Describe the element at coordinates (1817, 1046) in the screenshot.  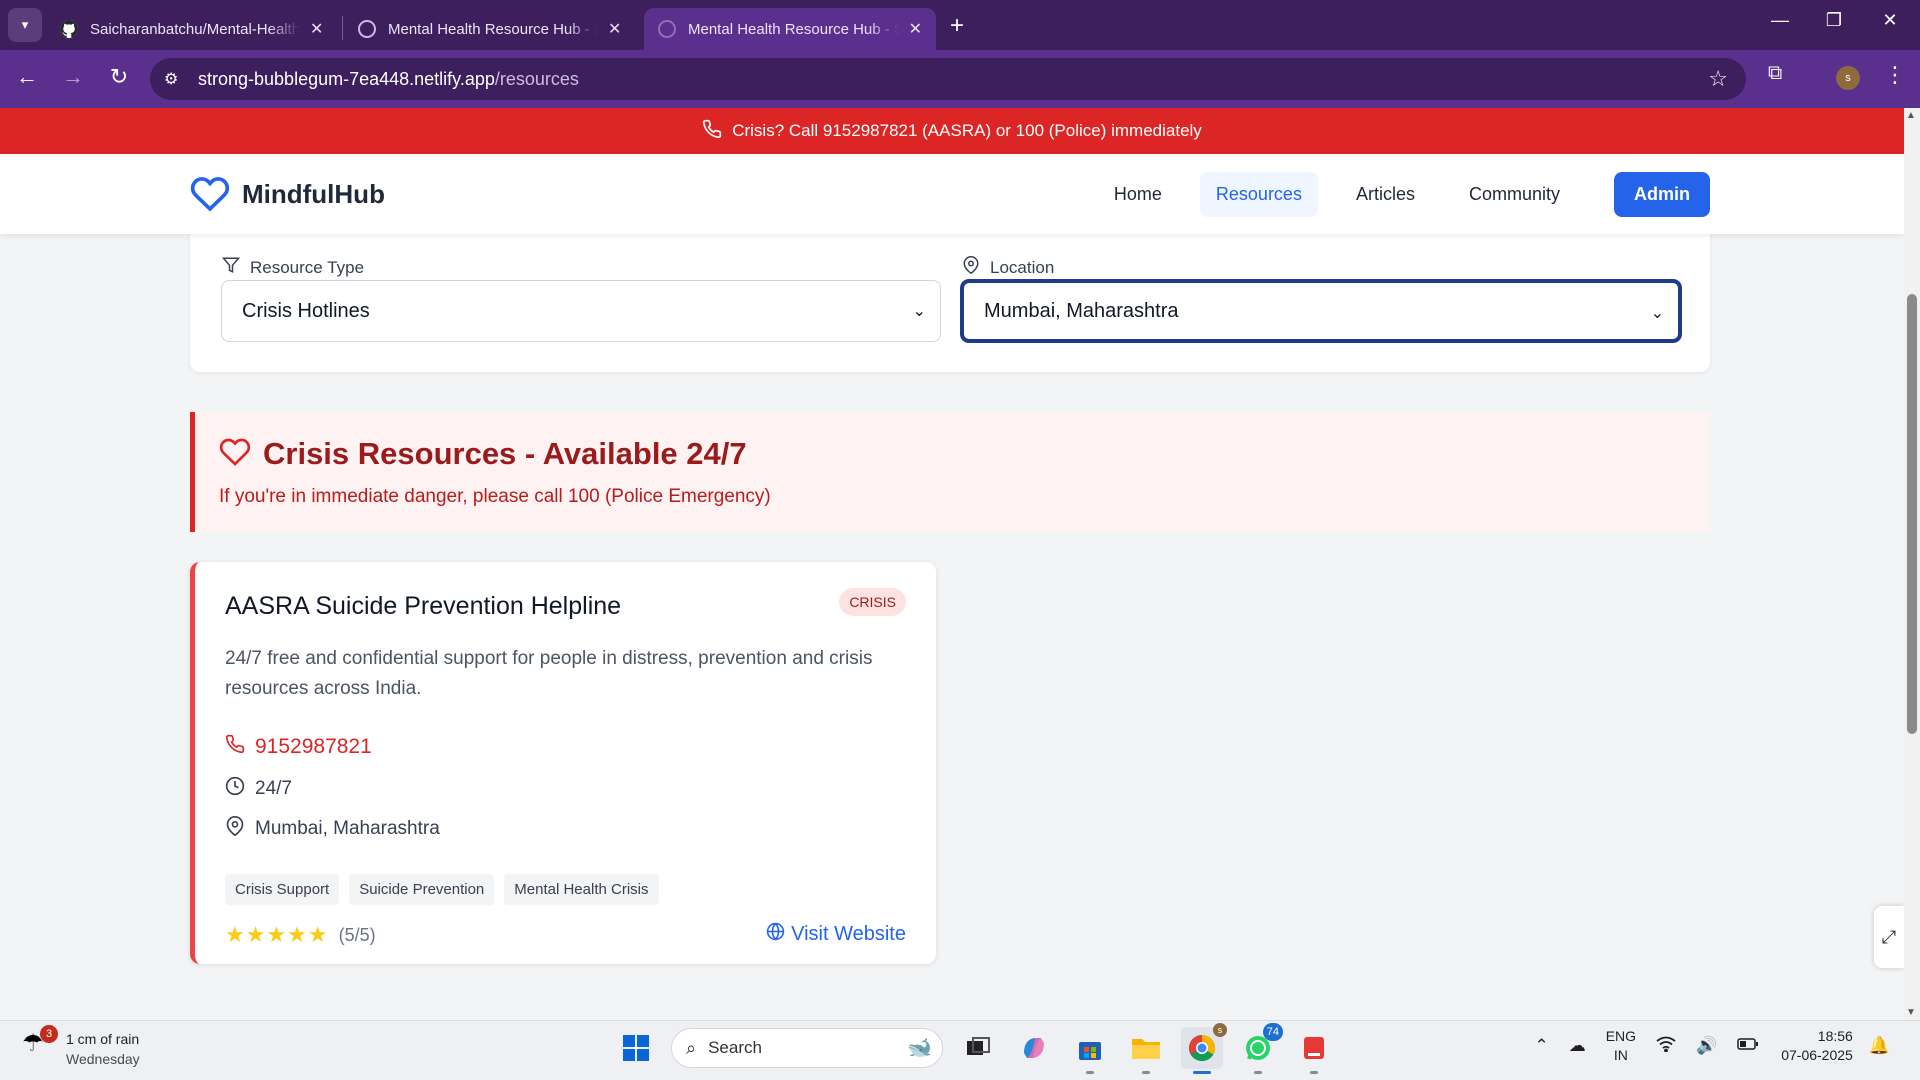
I see `clock: 18:56 07-06-2025` at that location.